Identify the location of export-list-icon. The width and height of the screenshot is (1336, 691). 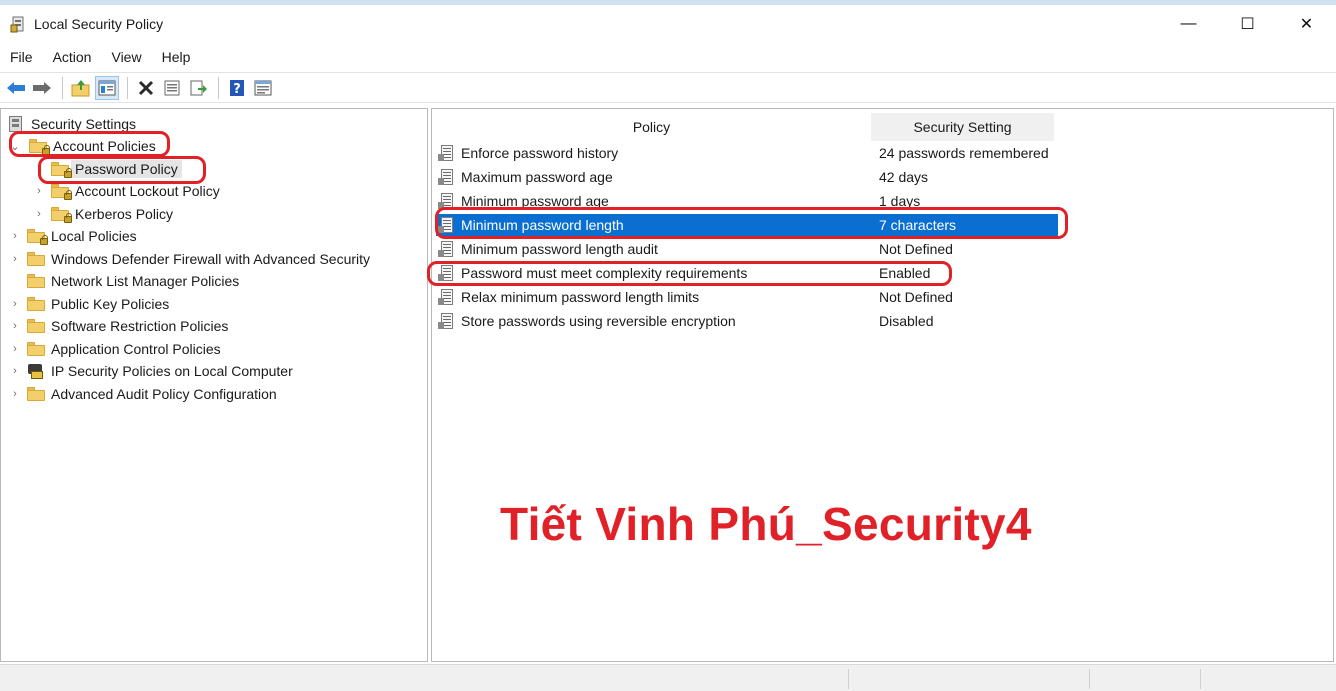
(198, 87).